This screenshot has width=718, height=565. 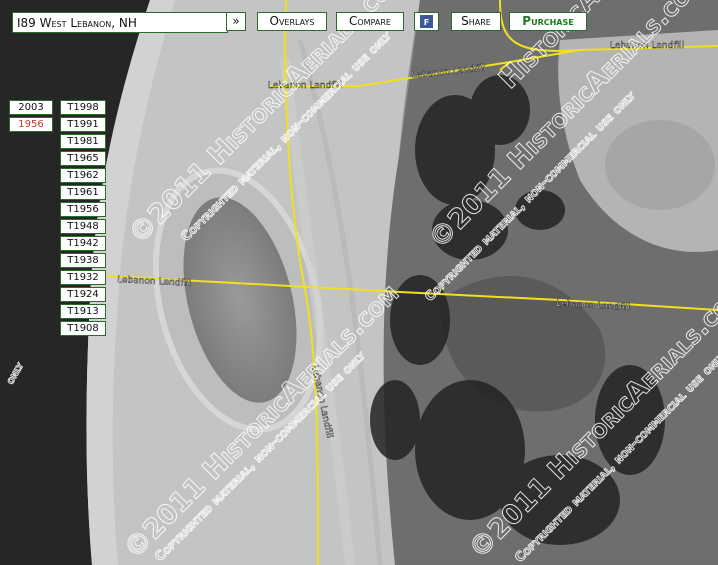 I want to click on facebook-icon: f, so click(x=426, y=21).